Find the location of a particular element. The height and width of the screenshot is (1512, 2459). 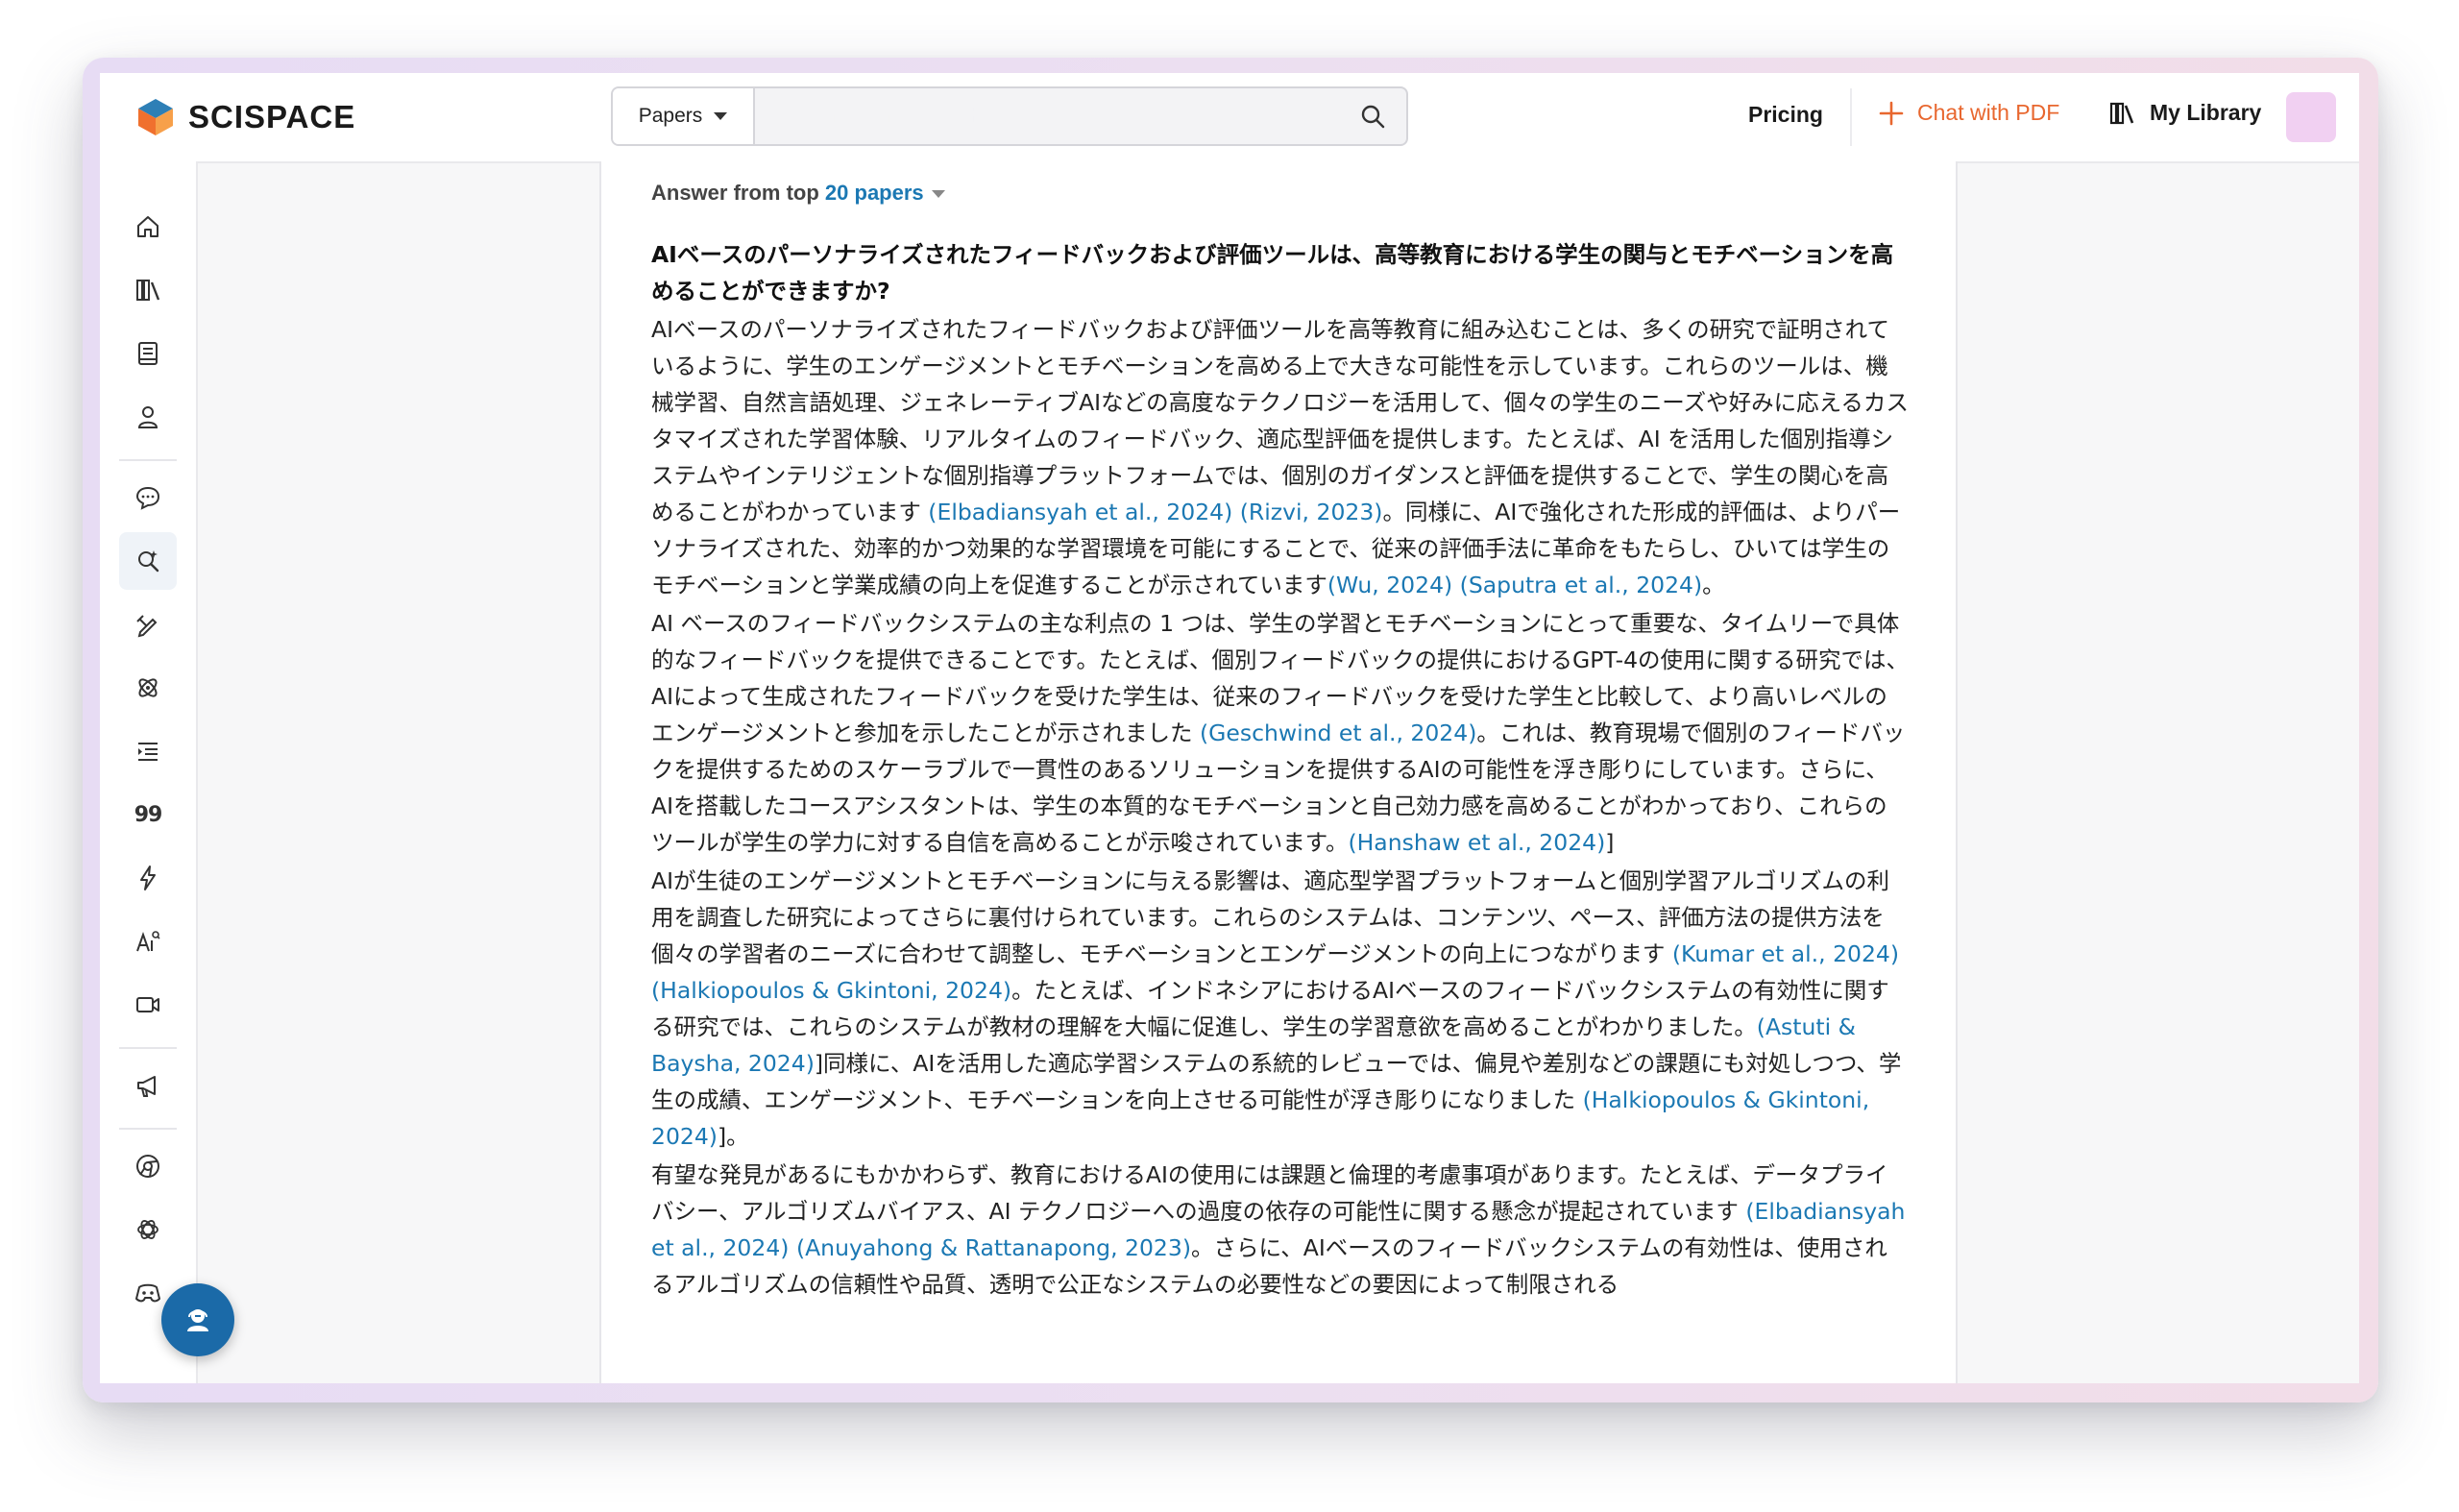

sidebar-item-outline is located at coordinates (148, 751).